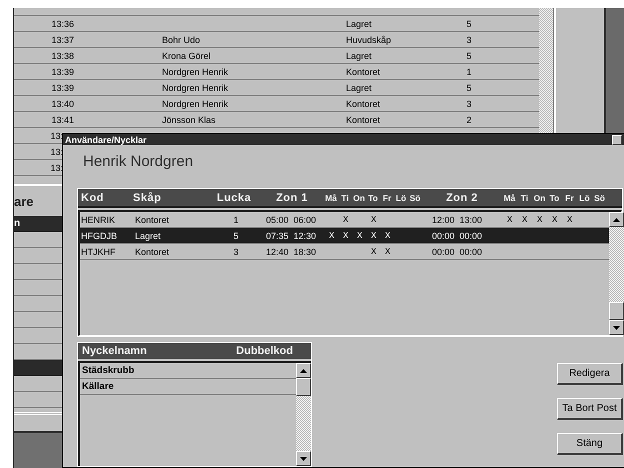  I want to click on column-header: Skåp, so click(147, 198).